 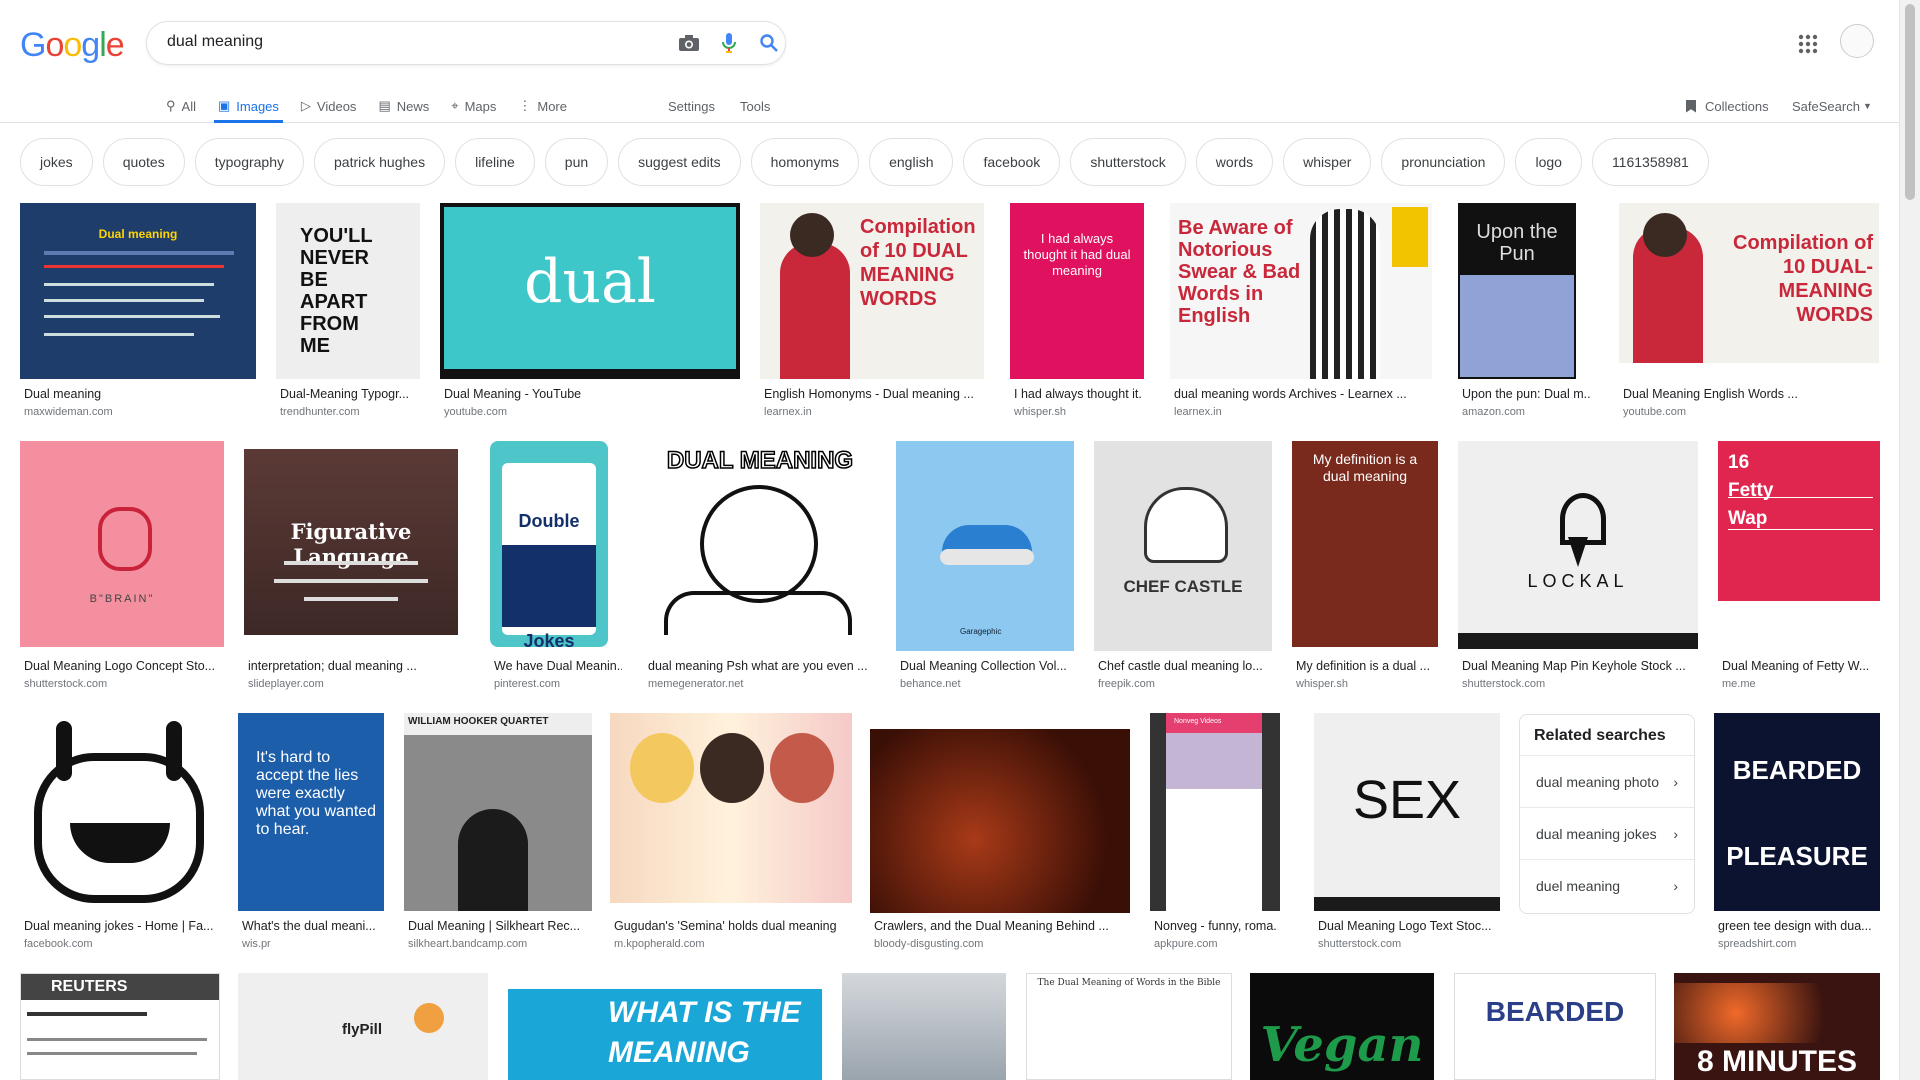 I want to click on image-result: 8 MINUTES, so click(x=1777, y=1026).